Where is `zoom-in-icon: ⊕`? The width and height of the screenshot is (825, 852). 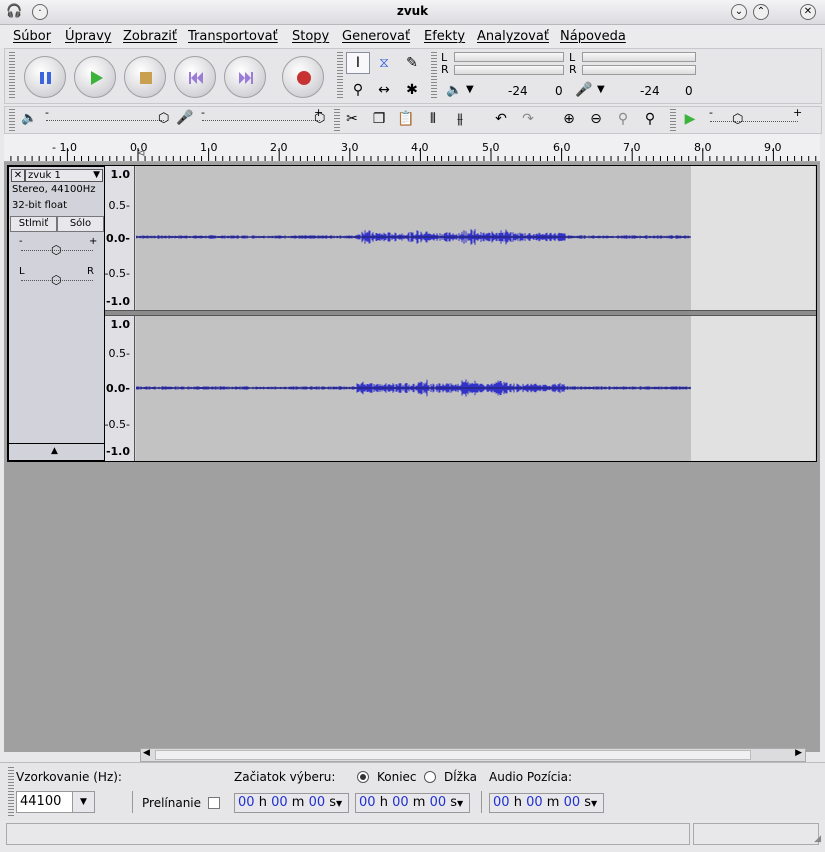 zoom-in-icon: ⊕ is located at coordinates (569, 119).